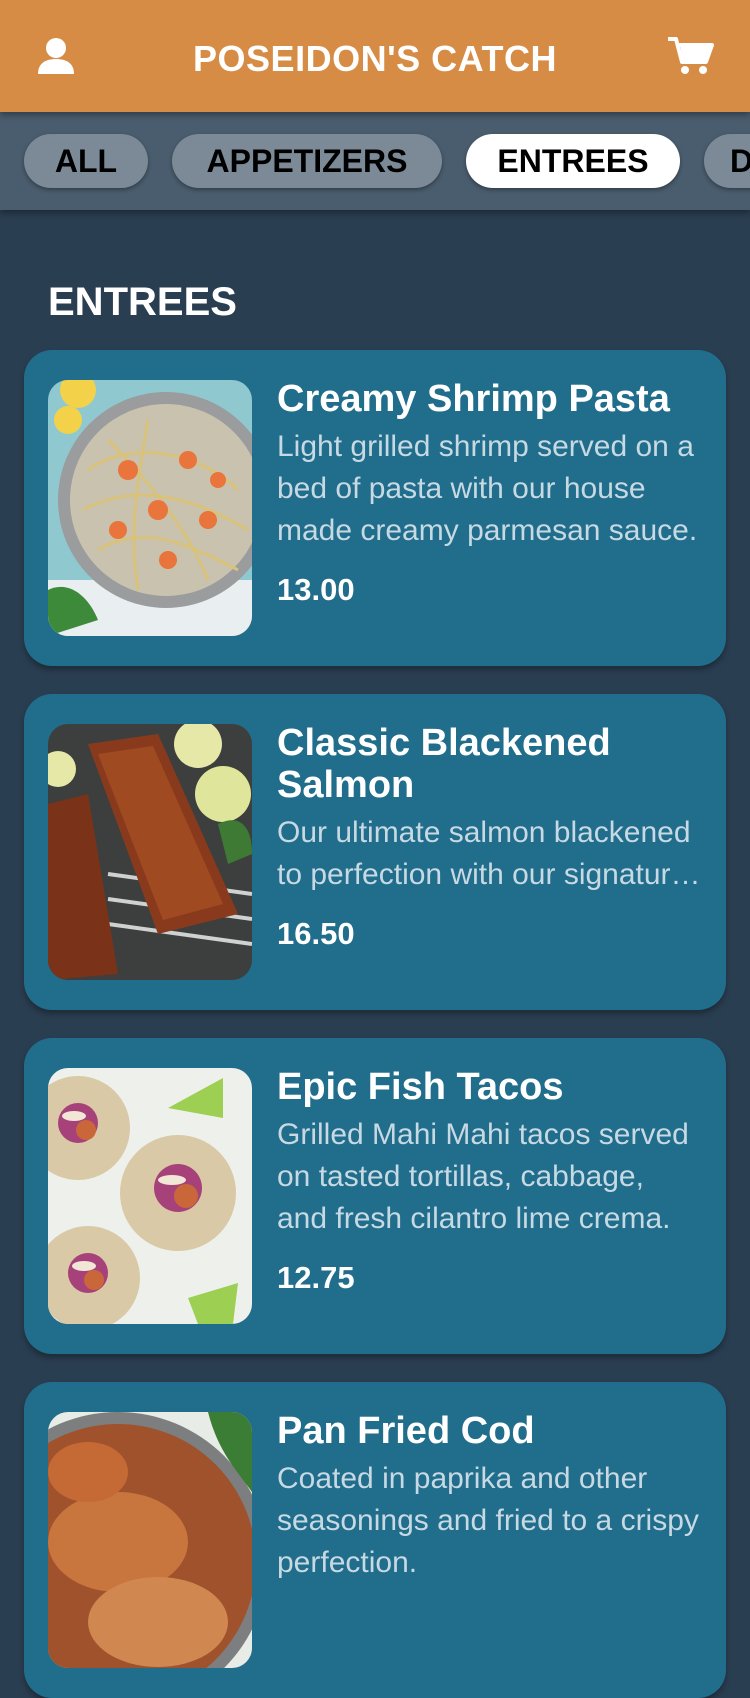 This screenshot has height=1698, width=750. What do you see at coordinates (86, 161) in the screenshot?
I see `tab-all: ALL` at bounding box center [86, 161].